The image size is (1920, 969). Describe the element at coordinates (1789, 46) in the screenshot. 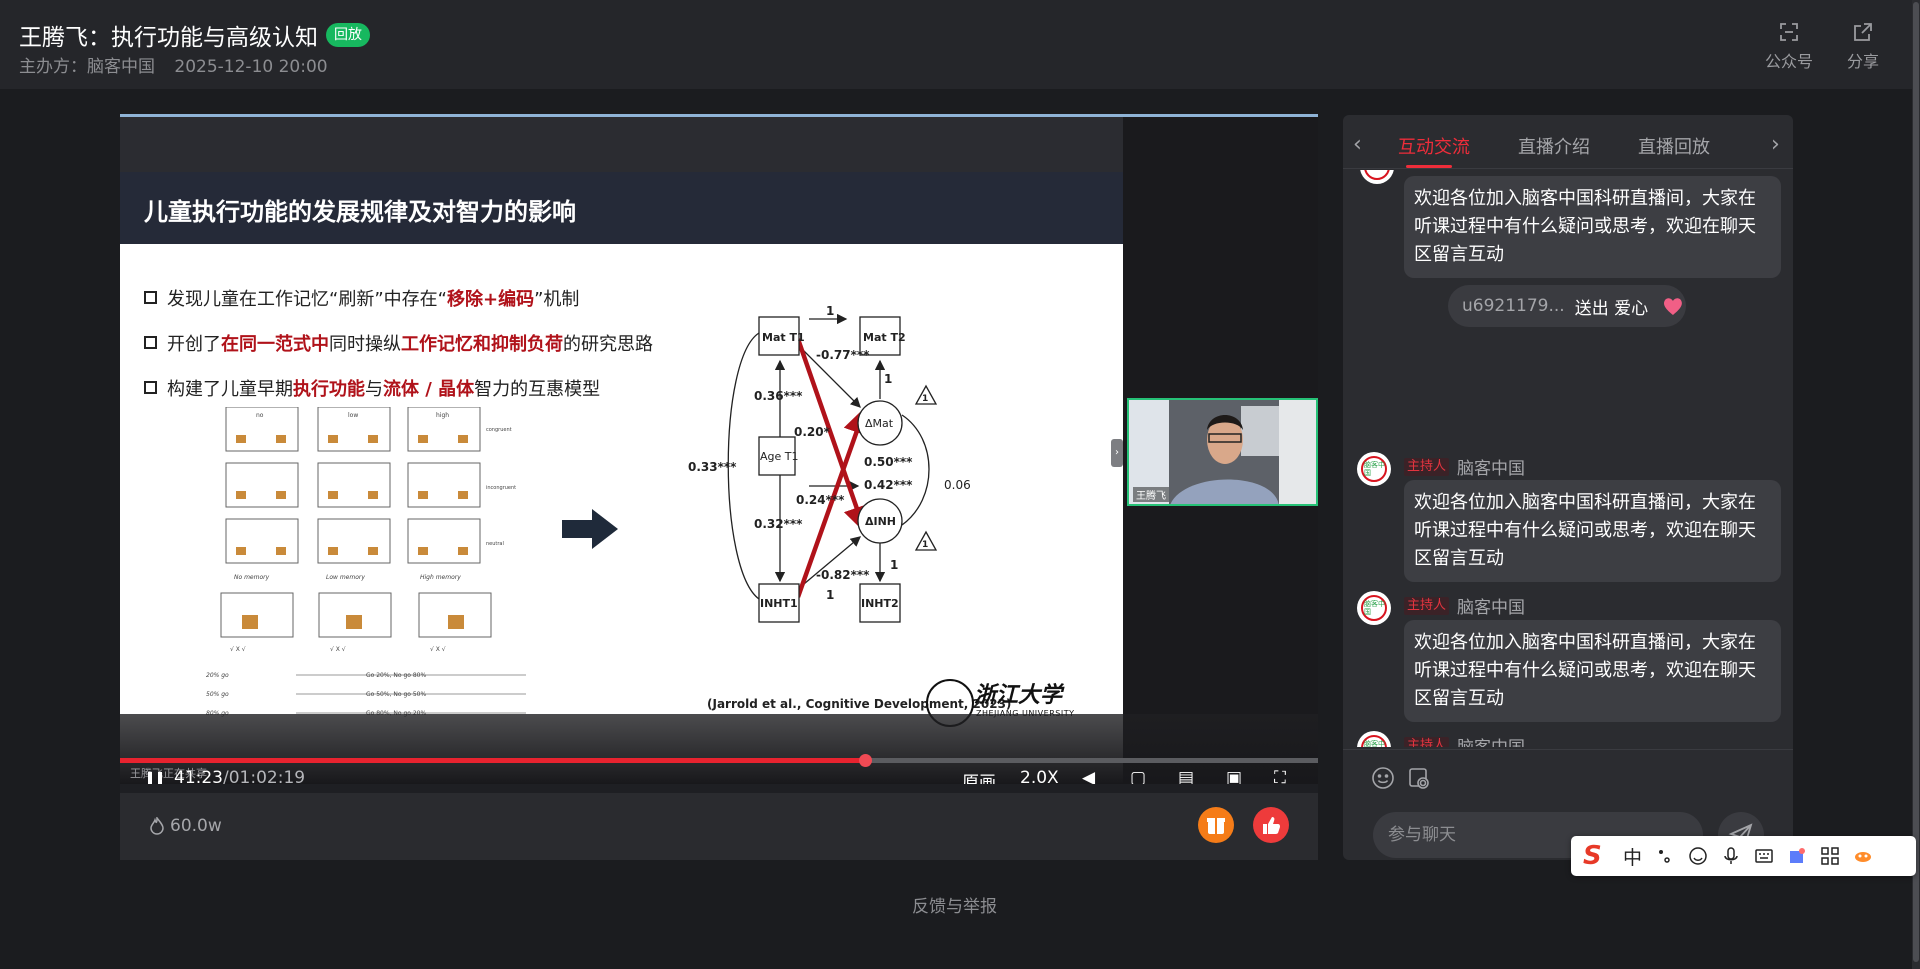

I see `official-account-button: 公众号` at that location.